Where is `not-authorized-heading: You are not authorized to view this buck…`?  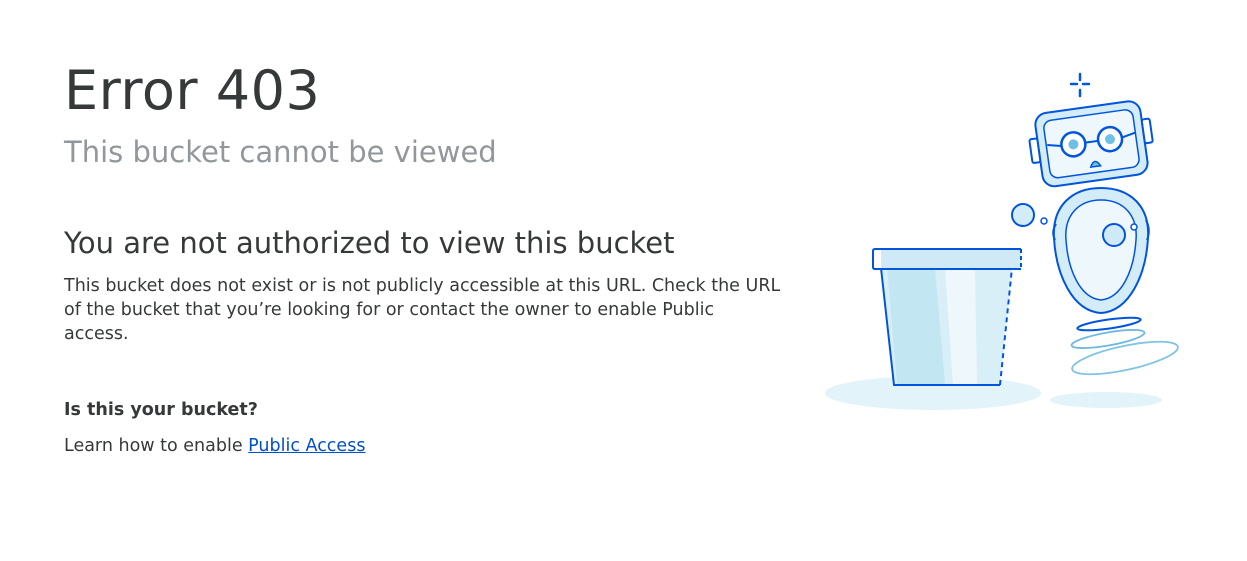
not-authorized-heading: You are not authorized to view this buck… is located at coordinates (369, 243).